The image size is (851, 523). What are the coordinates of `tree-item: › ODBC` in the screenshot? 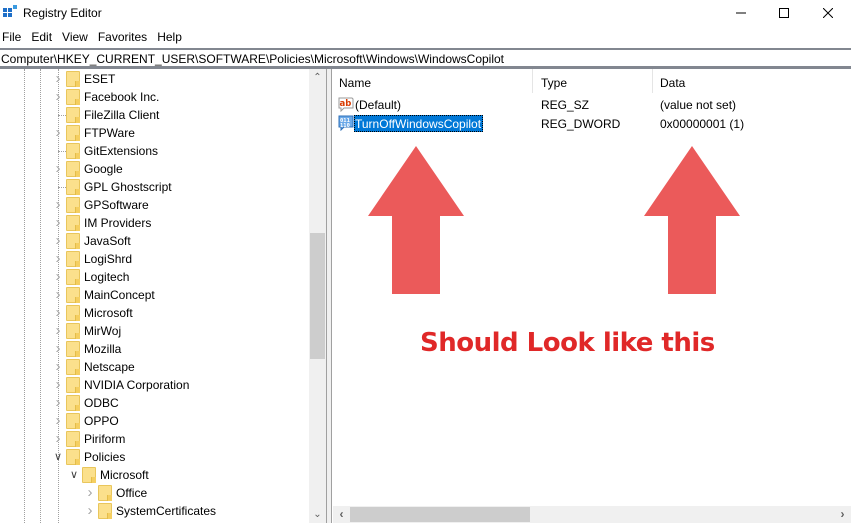 It's located at (155, 403).